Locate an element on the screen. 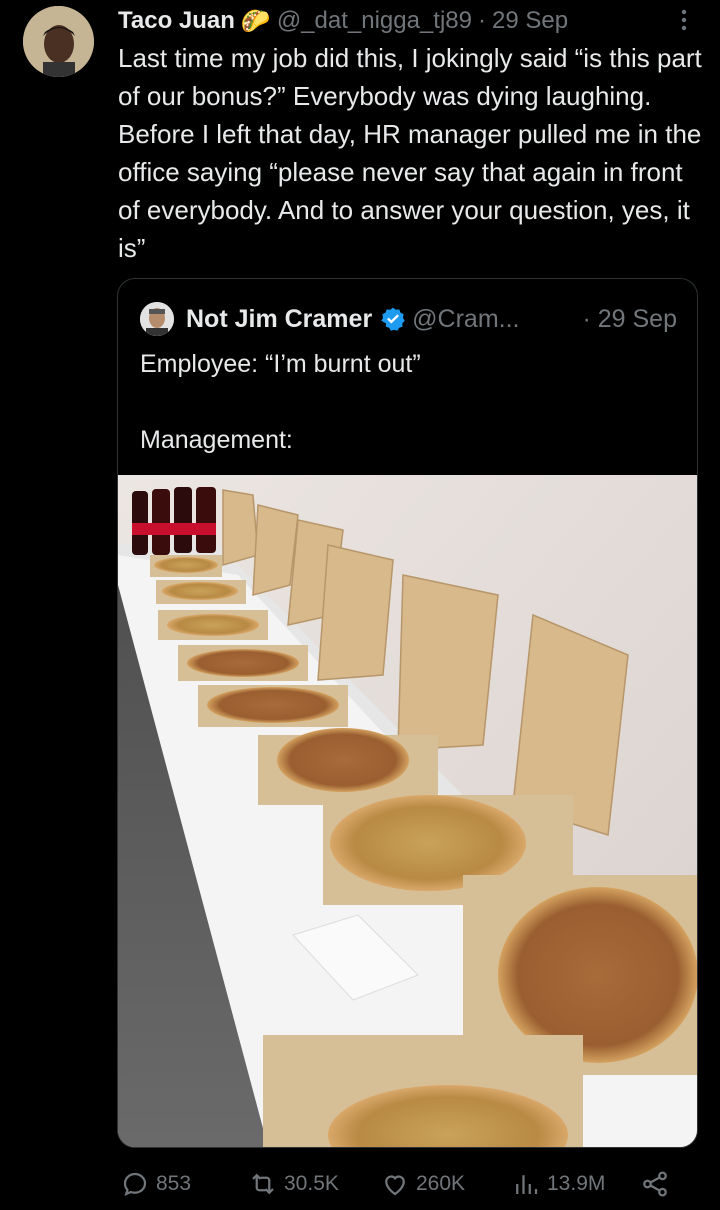 This screenshot has width=720, height=1210. author-handle: @_dat_nigga_tj89 is located at coordinates (374, 21).